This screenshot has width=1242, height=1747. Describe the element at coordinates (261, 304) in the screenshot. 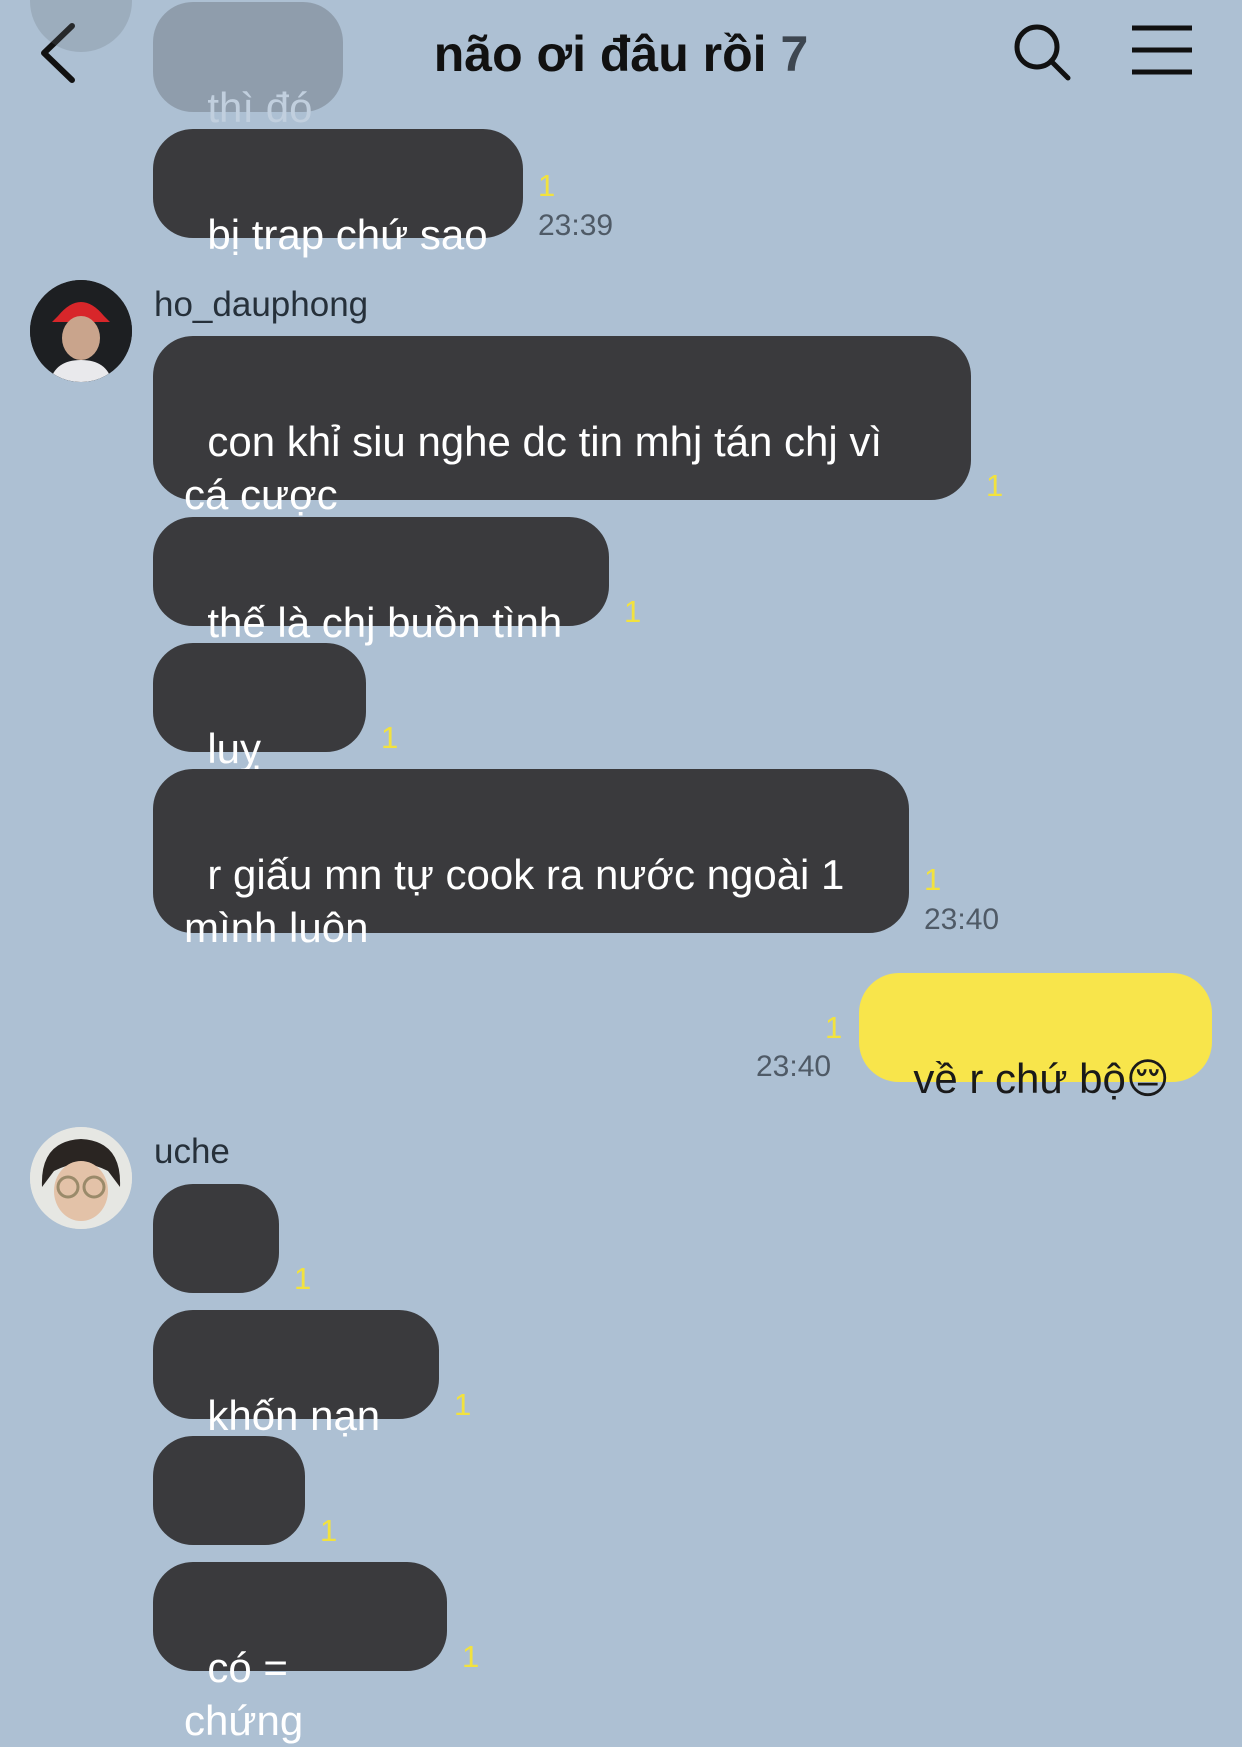

I see `sender-name: ho_dauphong` at that location.